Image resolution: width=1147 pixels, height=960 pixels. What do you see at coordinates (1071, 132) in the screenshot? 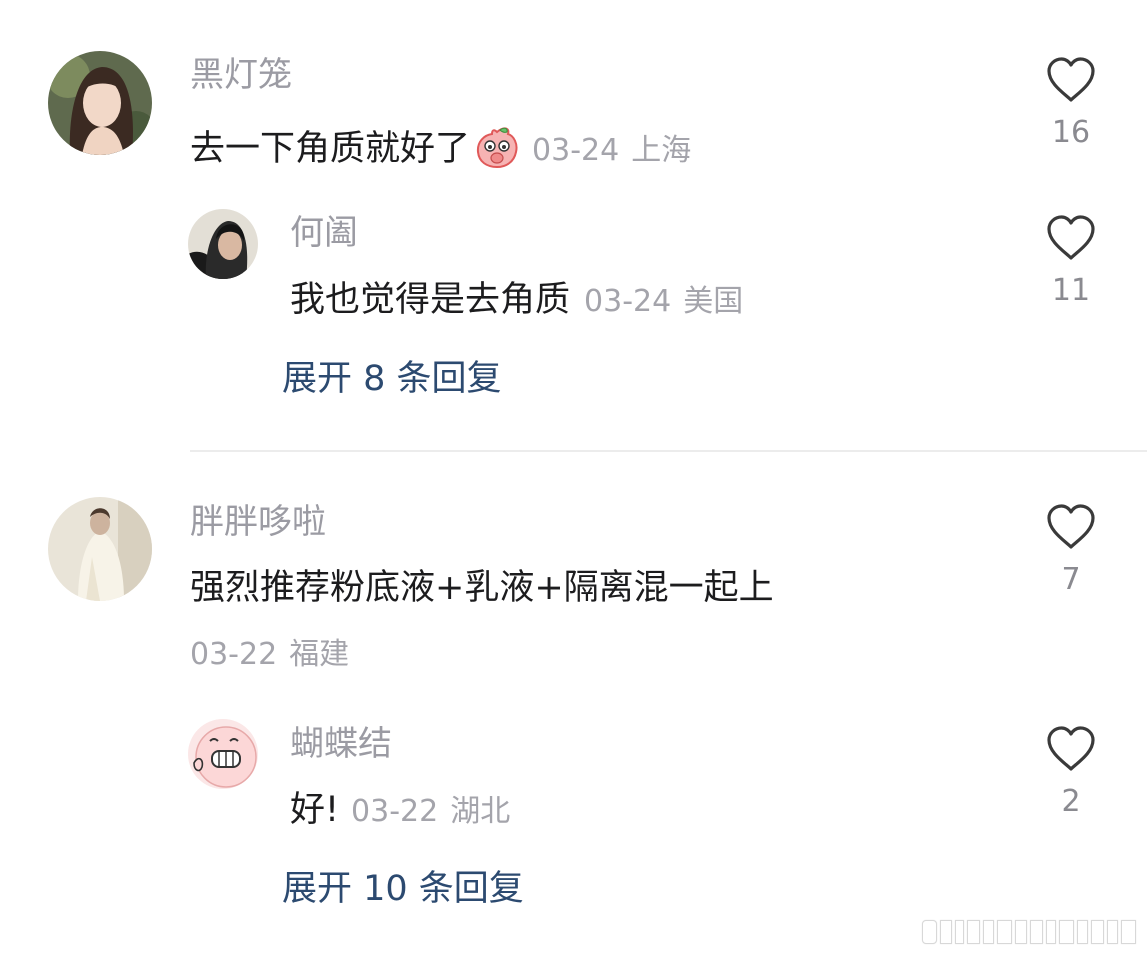
I see `like-count: 16` at bounding box center [1071, 132].